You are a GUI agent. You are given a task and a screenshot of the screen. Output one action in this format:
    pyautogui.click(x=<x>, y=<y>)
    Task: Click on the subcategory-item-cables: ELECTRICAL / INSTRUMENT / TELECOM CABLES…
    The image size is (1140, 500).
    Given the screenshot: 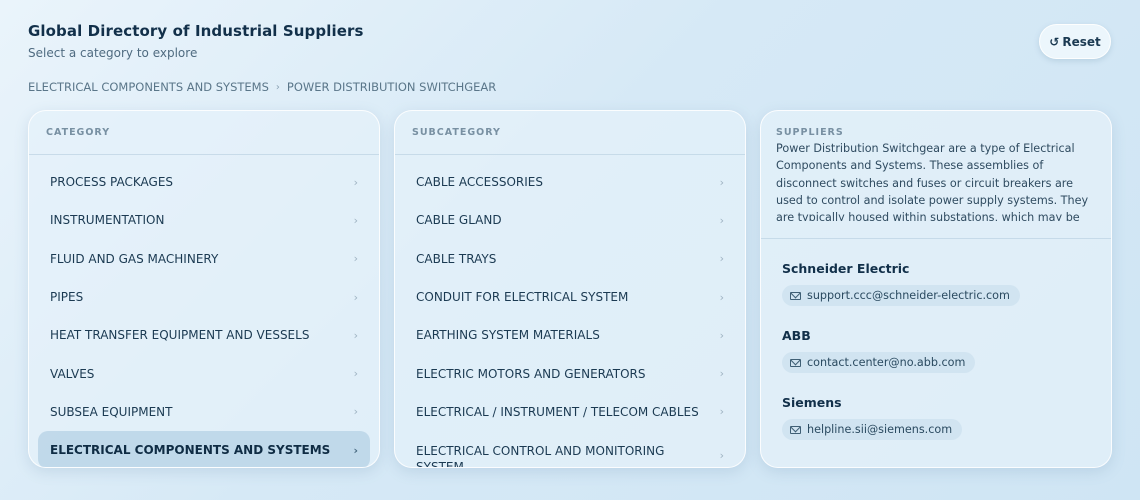 What is the action you would take?
    pyautogui.click(x=570, y=412)
    